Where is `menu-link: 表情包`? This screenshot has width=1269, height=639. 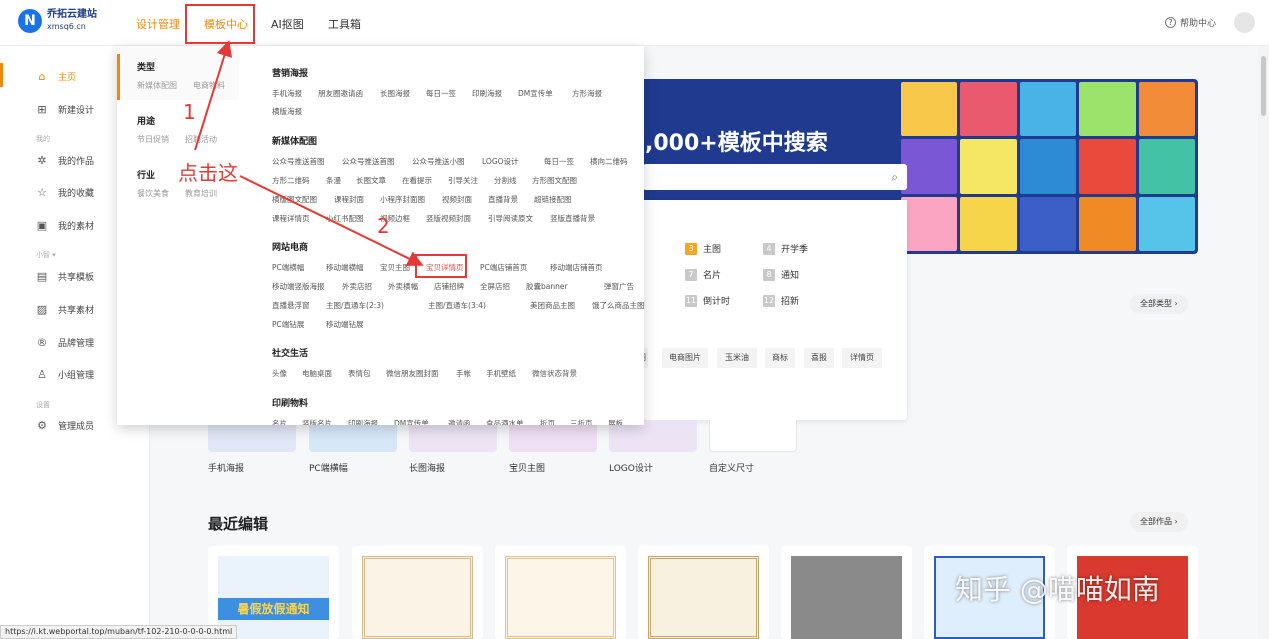 menu-link: 表情包 is located at coordinates (359, 373).